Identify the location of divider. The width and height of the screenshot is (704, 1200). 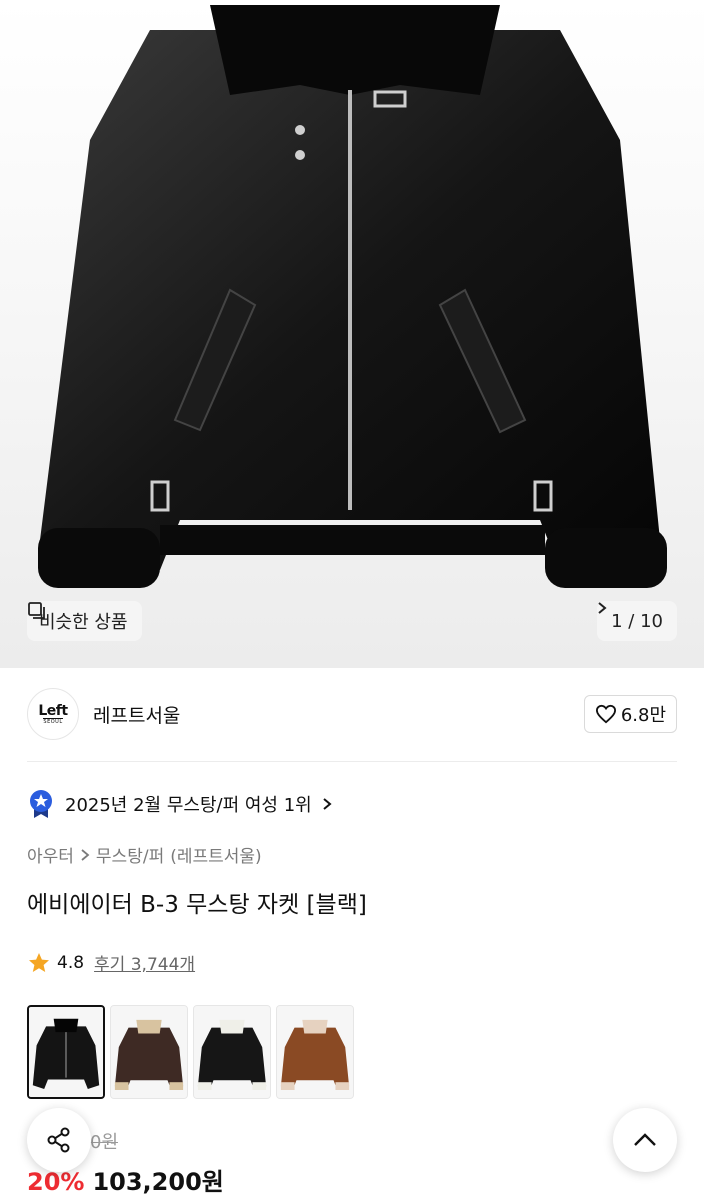
(352, 761).